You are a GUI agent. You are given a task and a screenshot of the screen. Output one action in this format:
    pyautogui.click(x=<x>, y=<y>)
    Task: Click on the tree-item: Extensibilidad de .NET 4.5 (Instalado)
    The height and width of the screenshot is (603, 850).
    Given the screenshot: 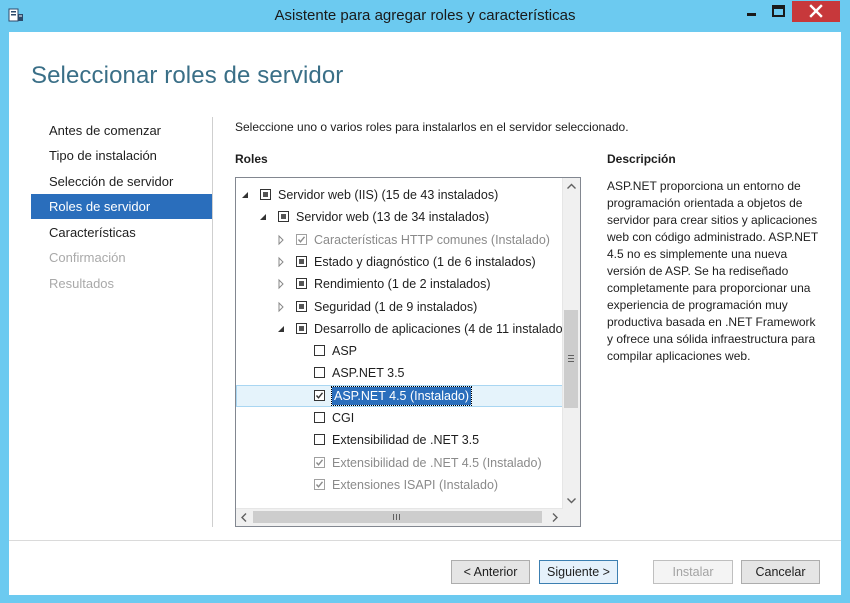 What is the action you would take?
    pyautogui.click(x=399, y=463)
    